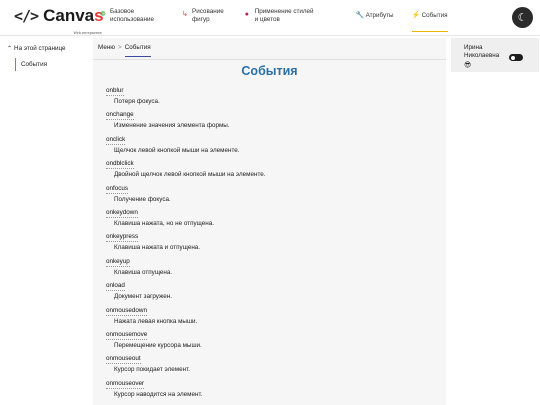 The width and height of the screenshot is (540, 405). What do you see at coordinates (269, 59) in the screenshot?
I see `breadcrumb-divider` at bounding box center [269, 59].